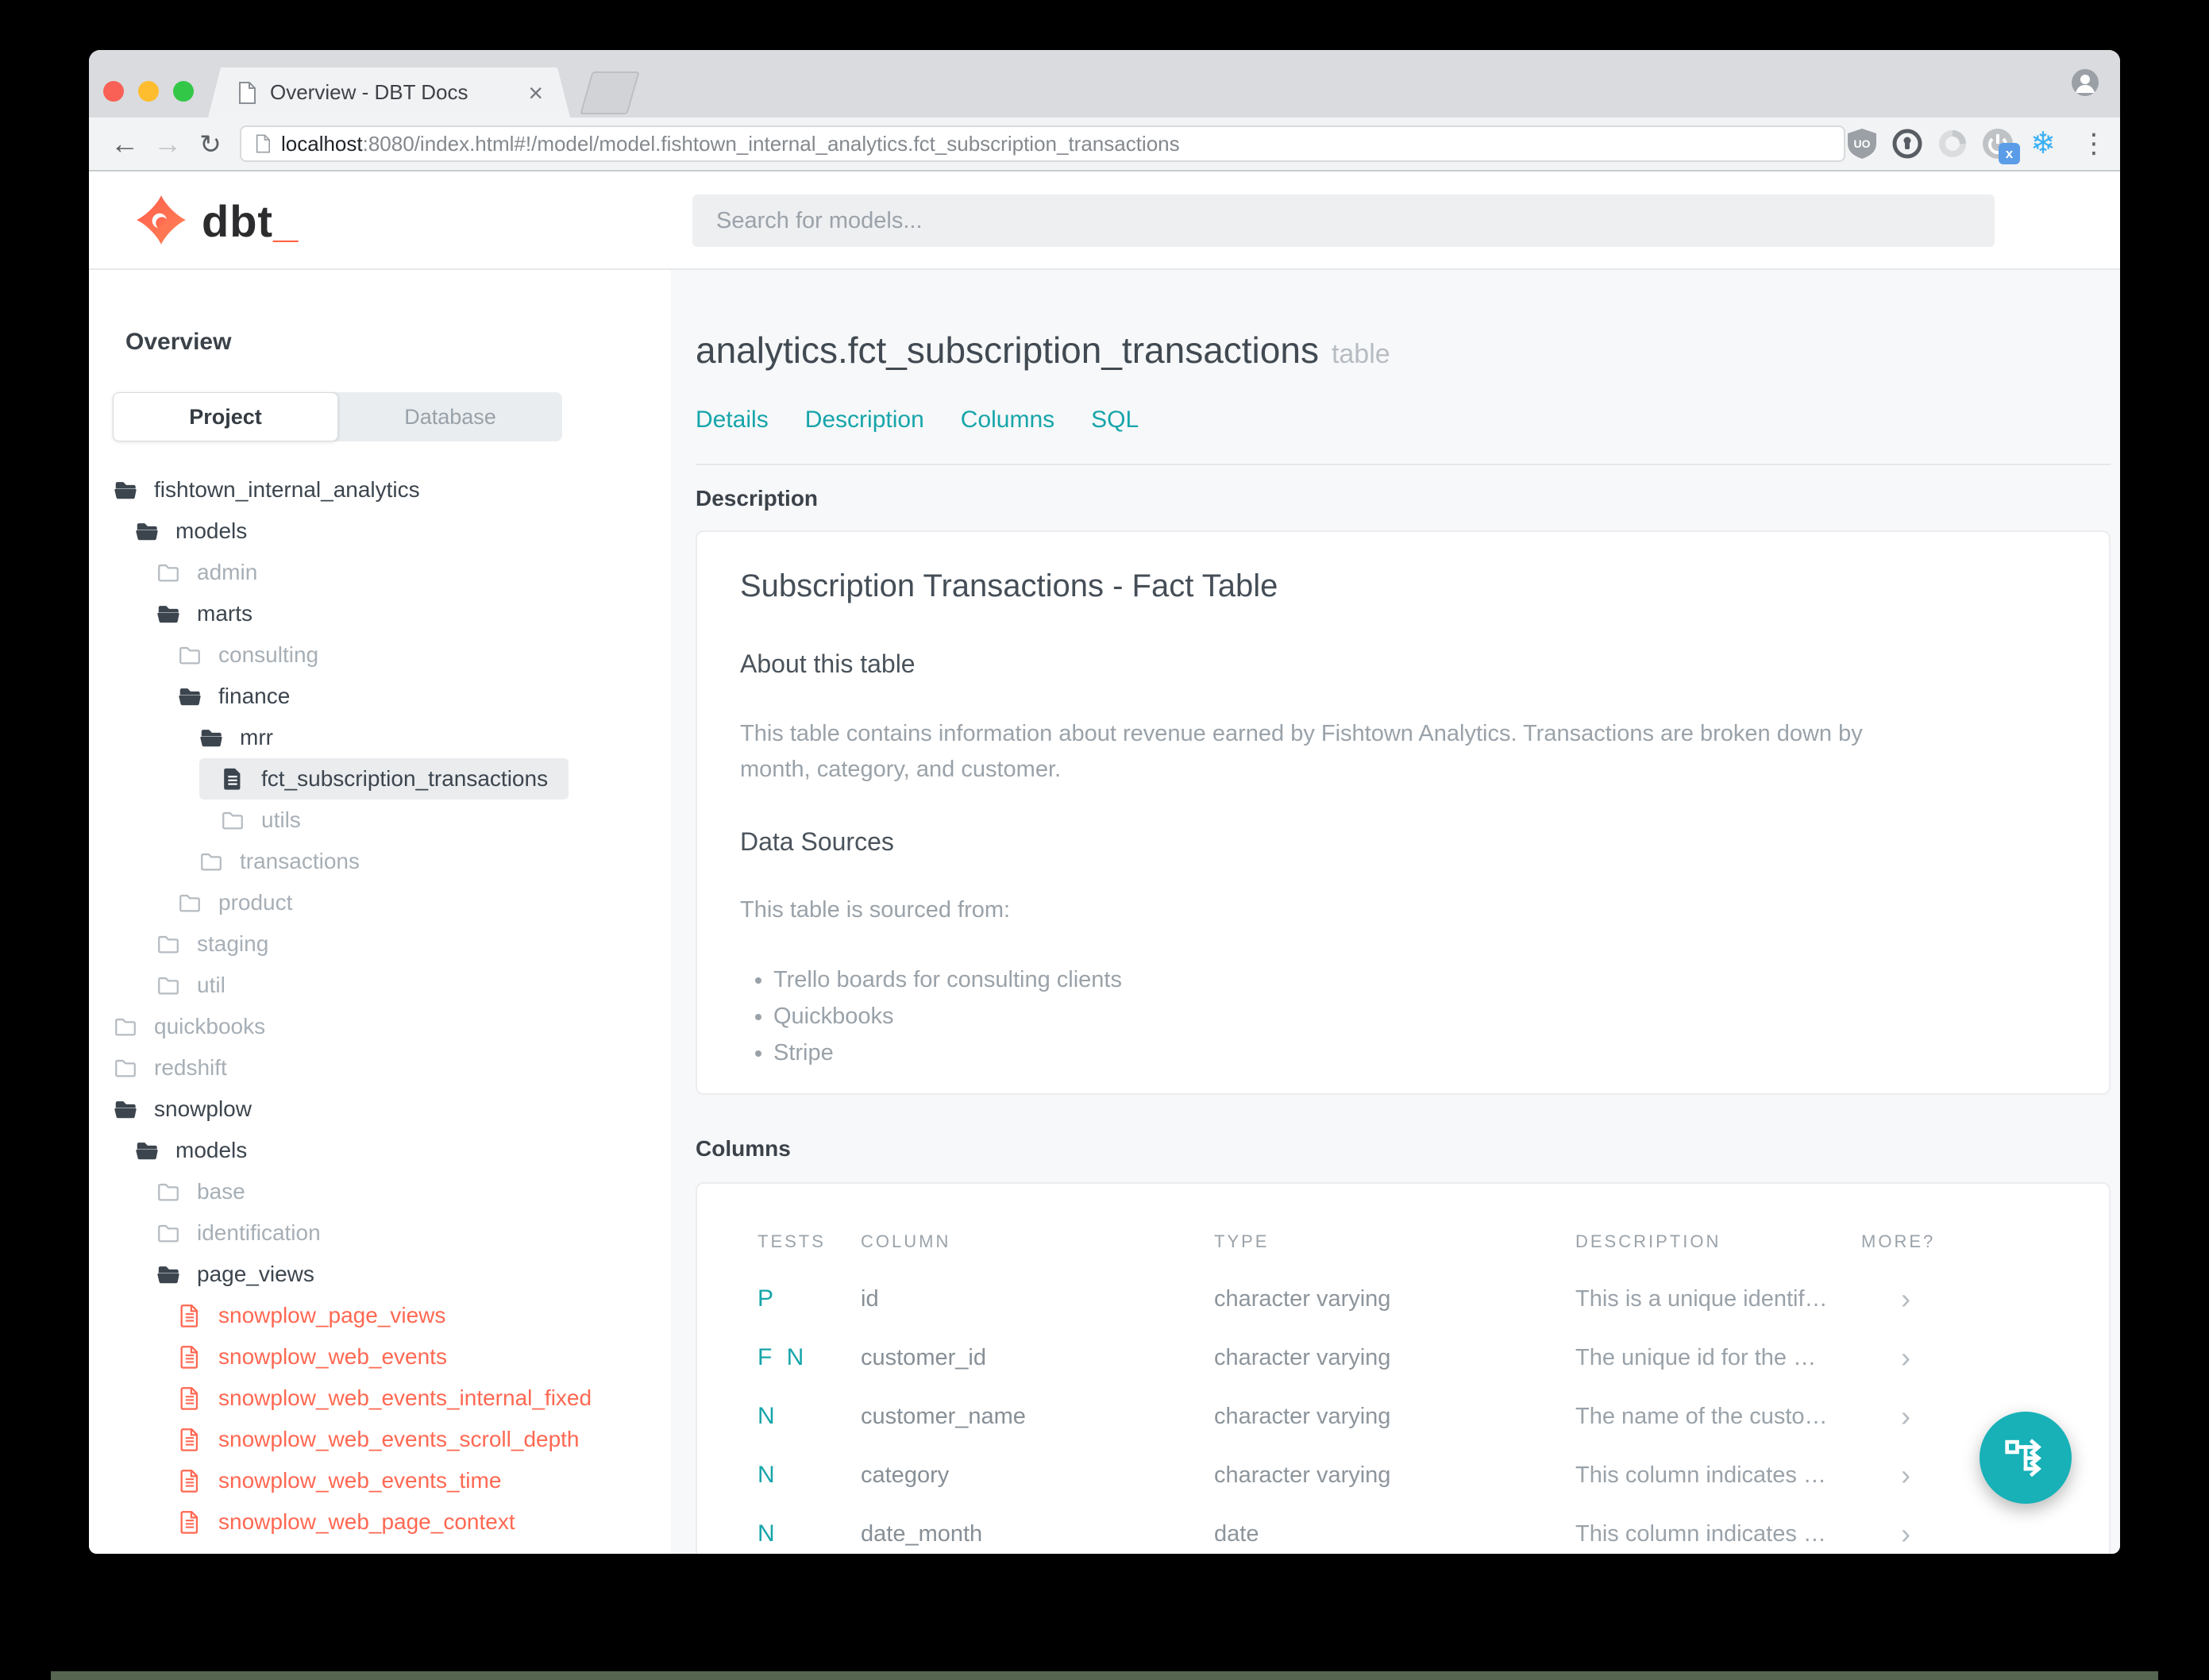  What do you see at coordinates (1343, 221) in the screenshot?
I see `search-input` at bounding box center [1343, 221].